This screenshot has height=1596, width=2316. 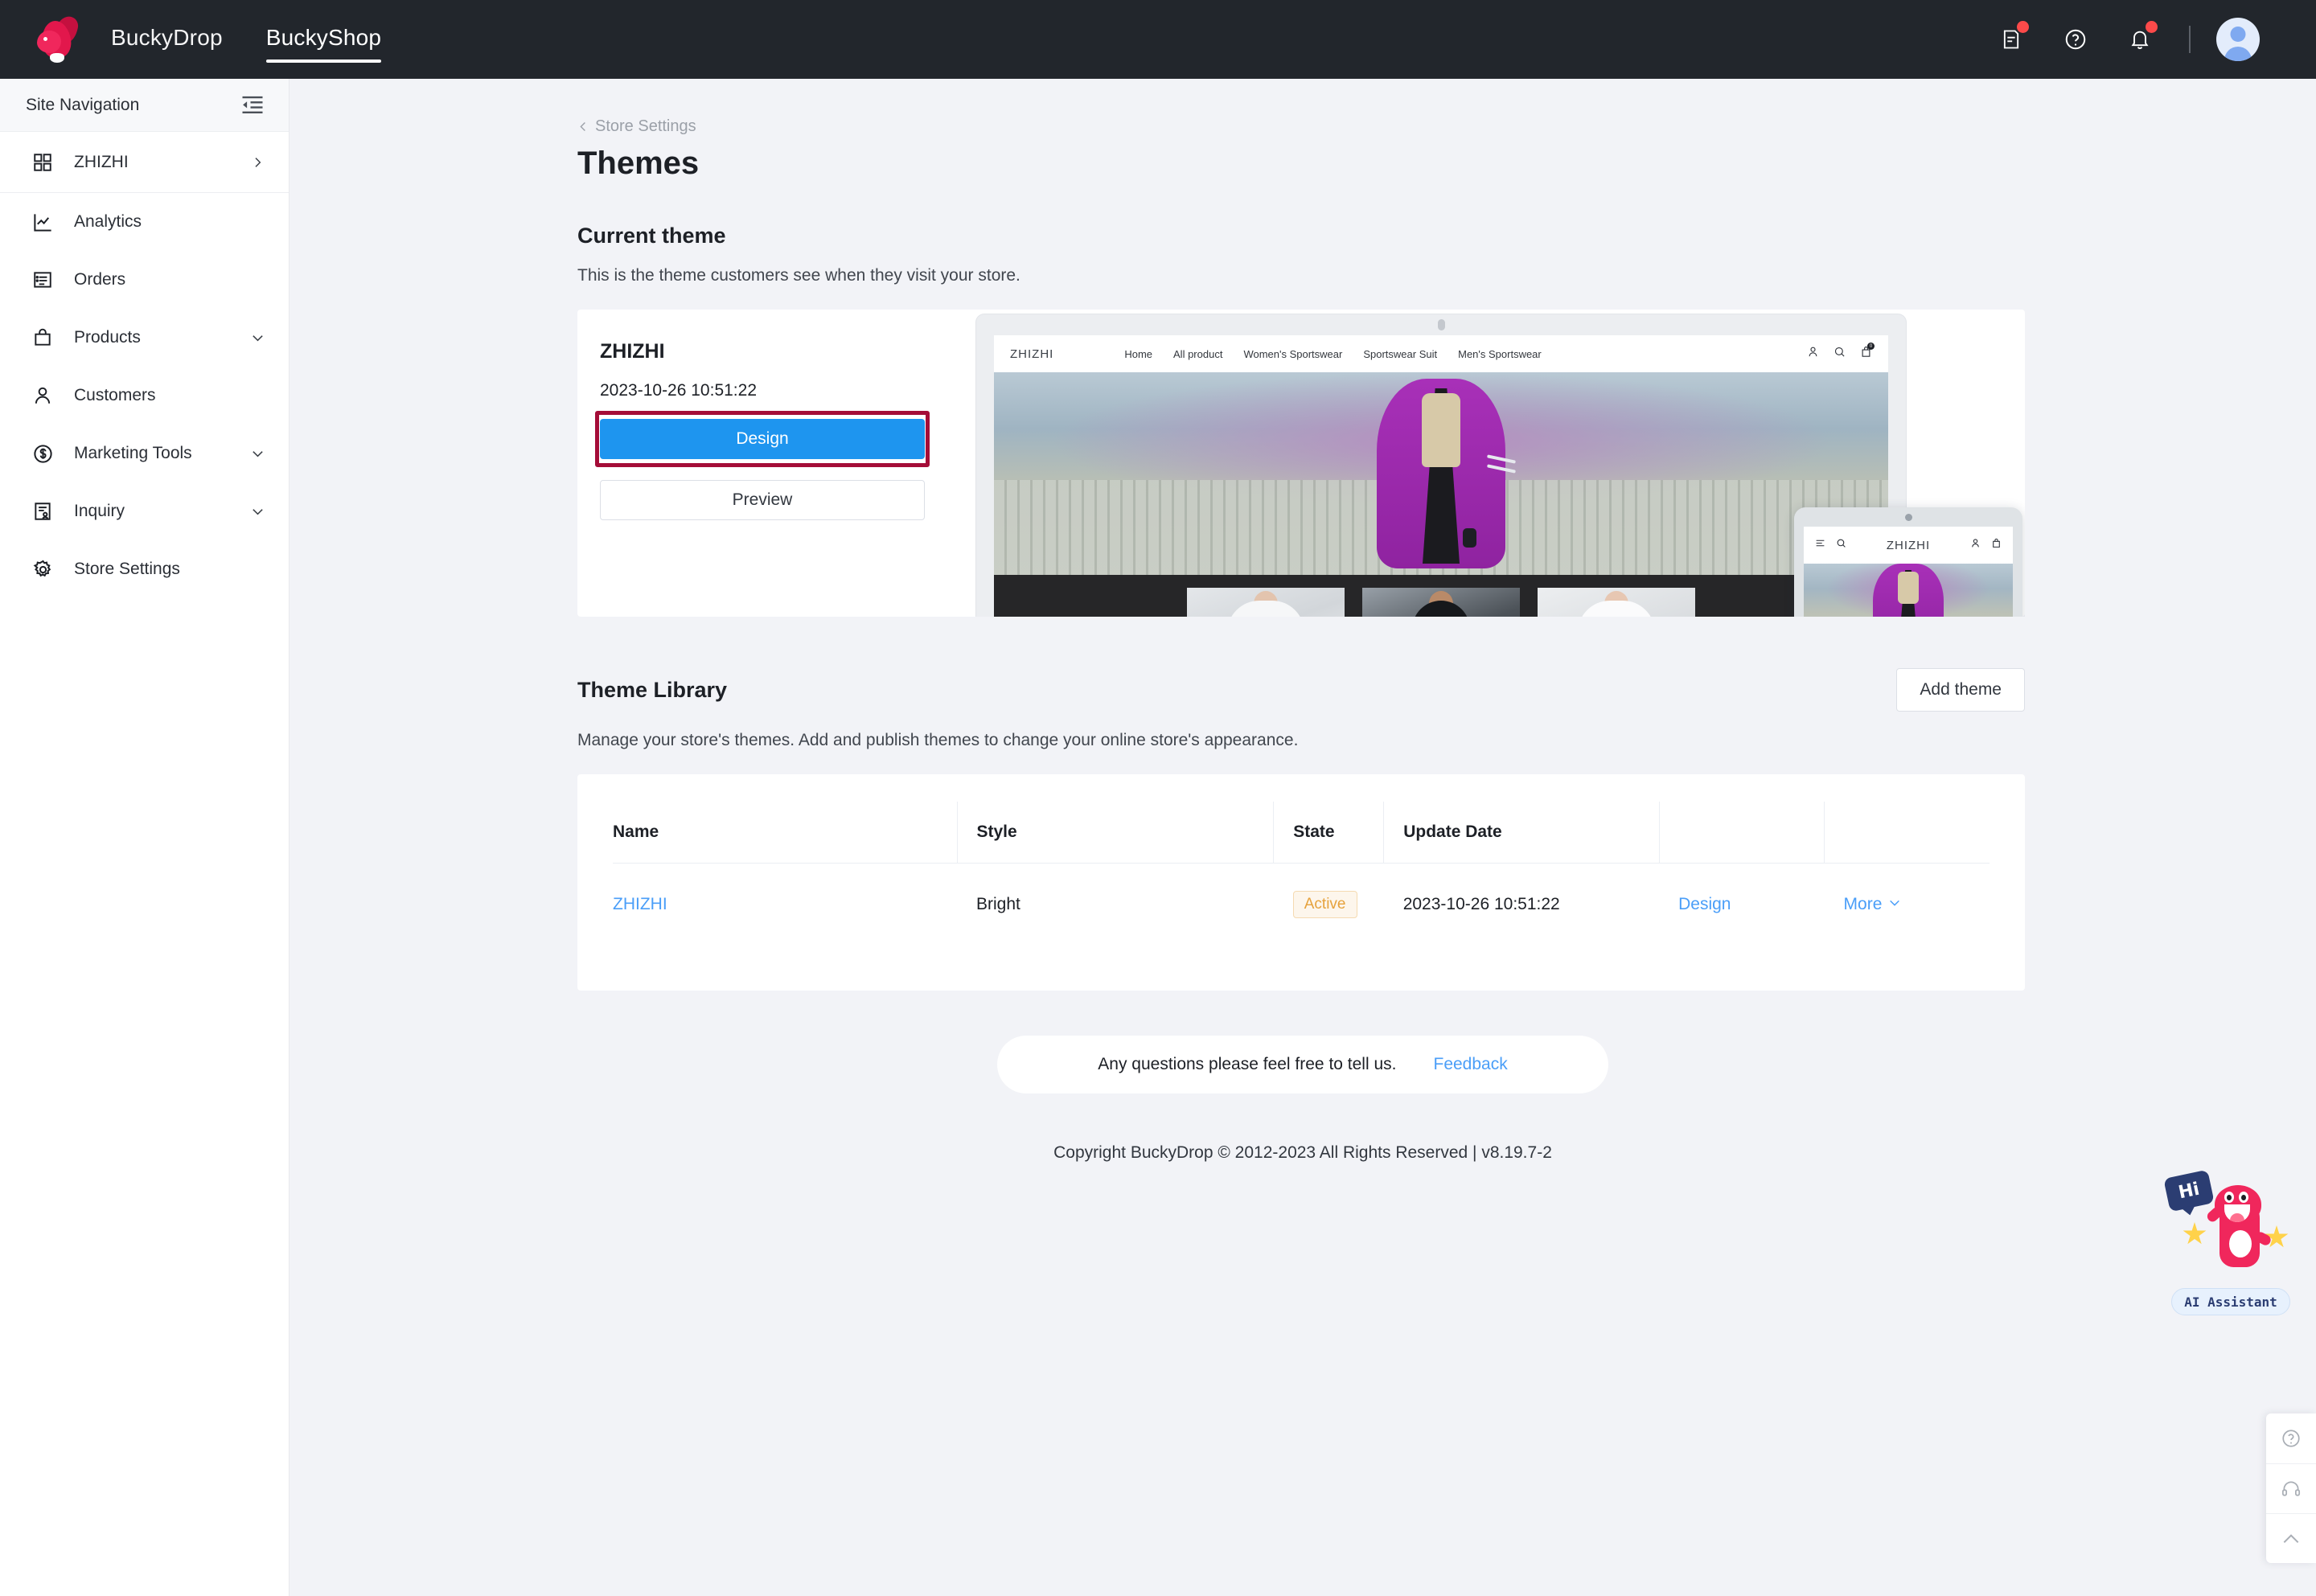 I want to click on top-bar-actions, so click(x=2142, y=39).